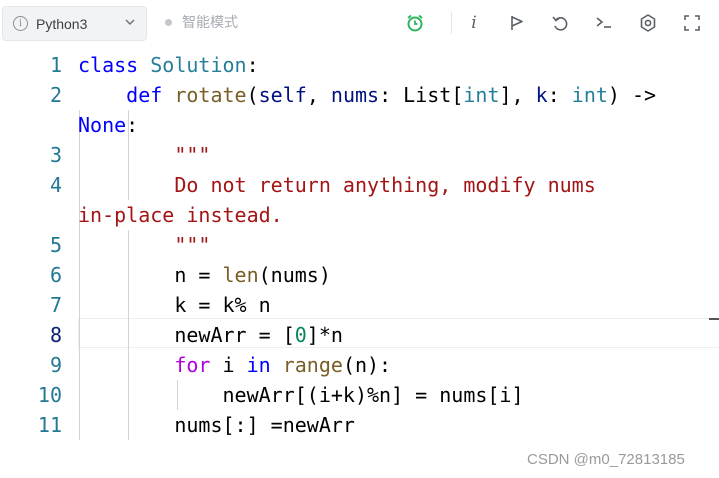 This screenshot has width=719, height=478. What do you see at coordinates (62, 24) in the screenshot?
I see `language-label: Python3` at bounding box center [62, 24].